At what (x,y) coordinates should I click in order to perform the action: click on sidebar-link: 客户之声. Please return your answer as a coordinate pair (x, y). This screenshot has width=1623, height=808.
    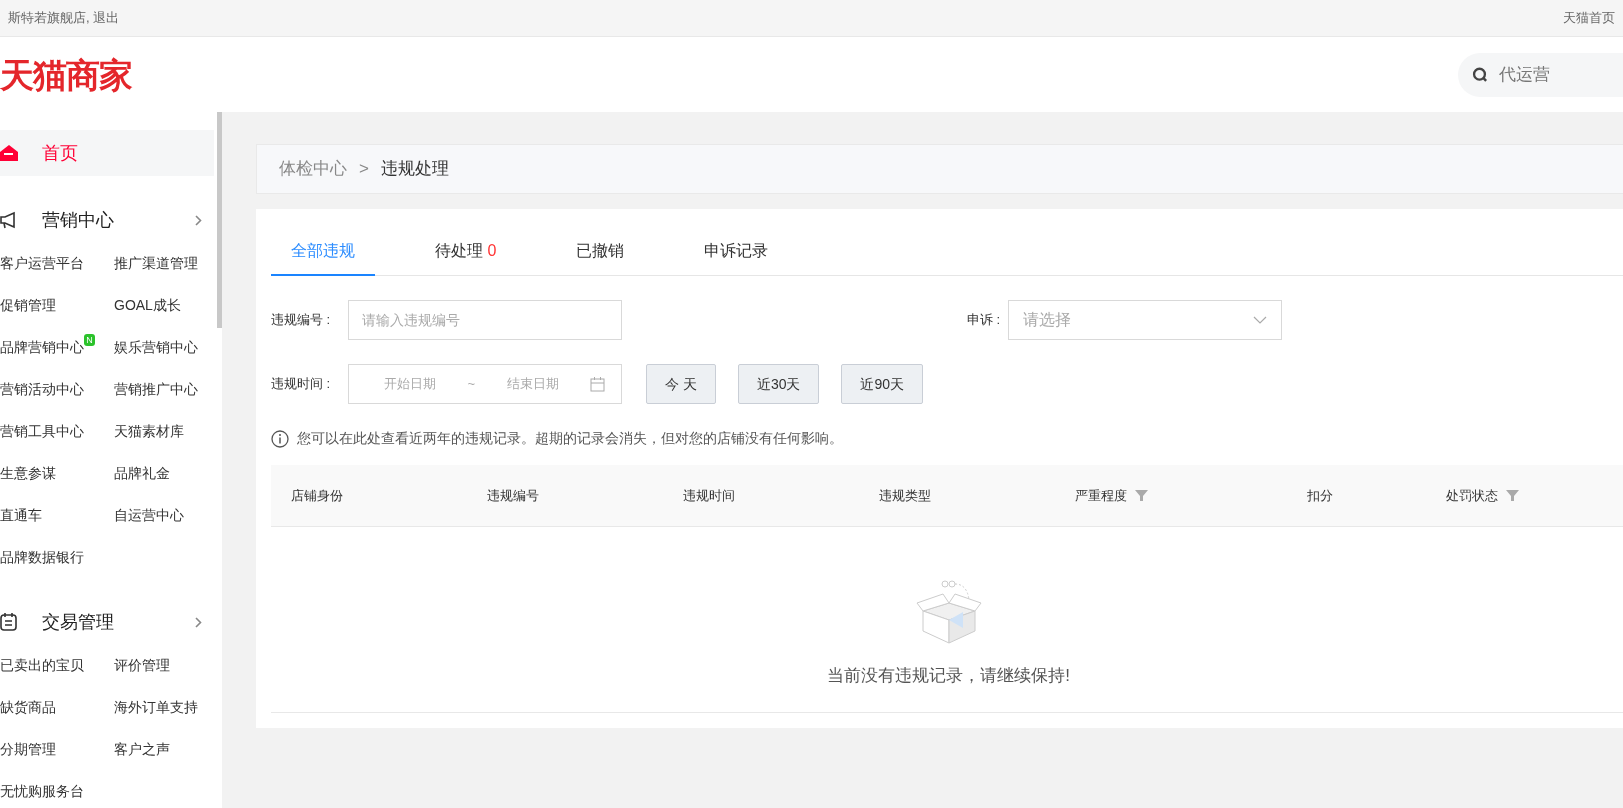
    Looking at the image, I should click on (142, 749).